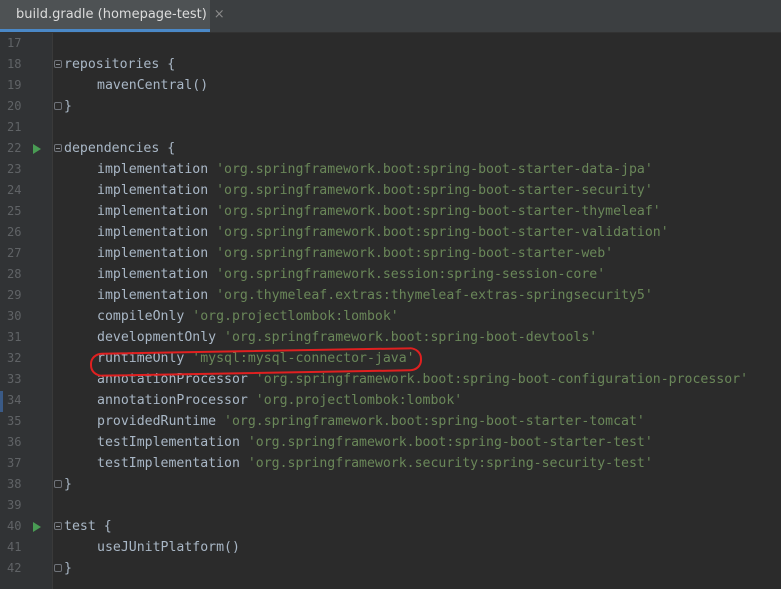 This screenshot has height=589, width=781. What do you see at coordinates (390, 85) in the screenshot?
I see `code-line: 19 mavenCentral()` at bounding box center [390, 85].